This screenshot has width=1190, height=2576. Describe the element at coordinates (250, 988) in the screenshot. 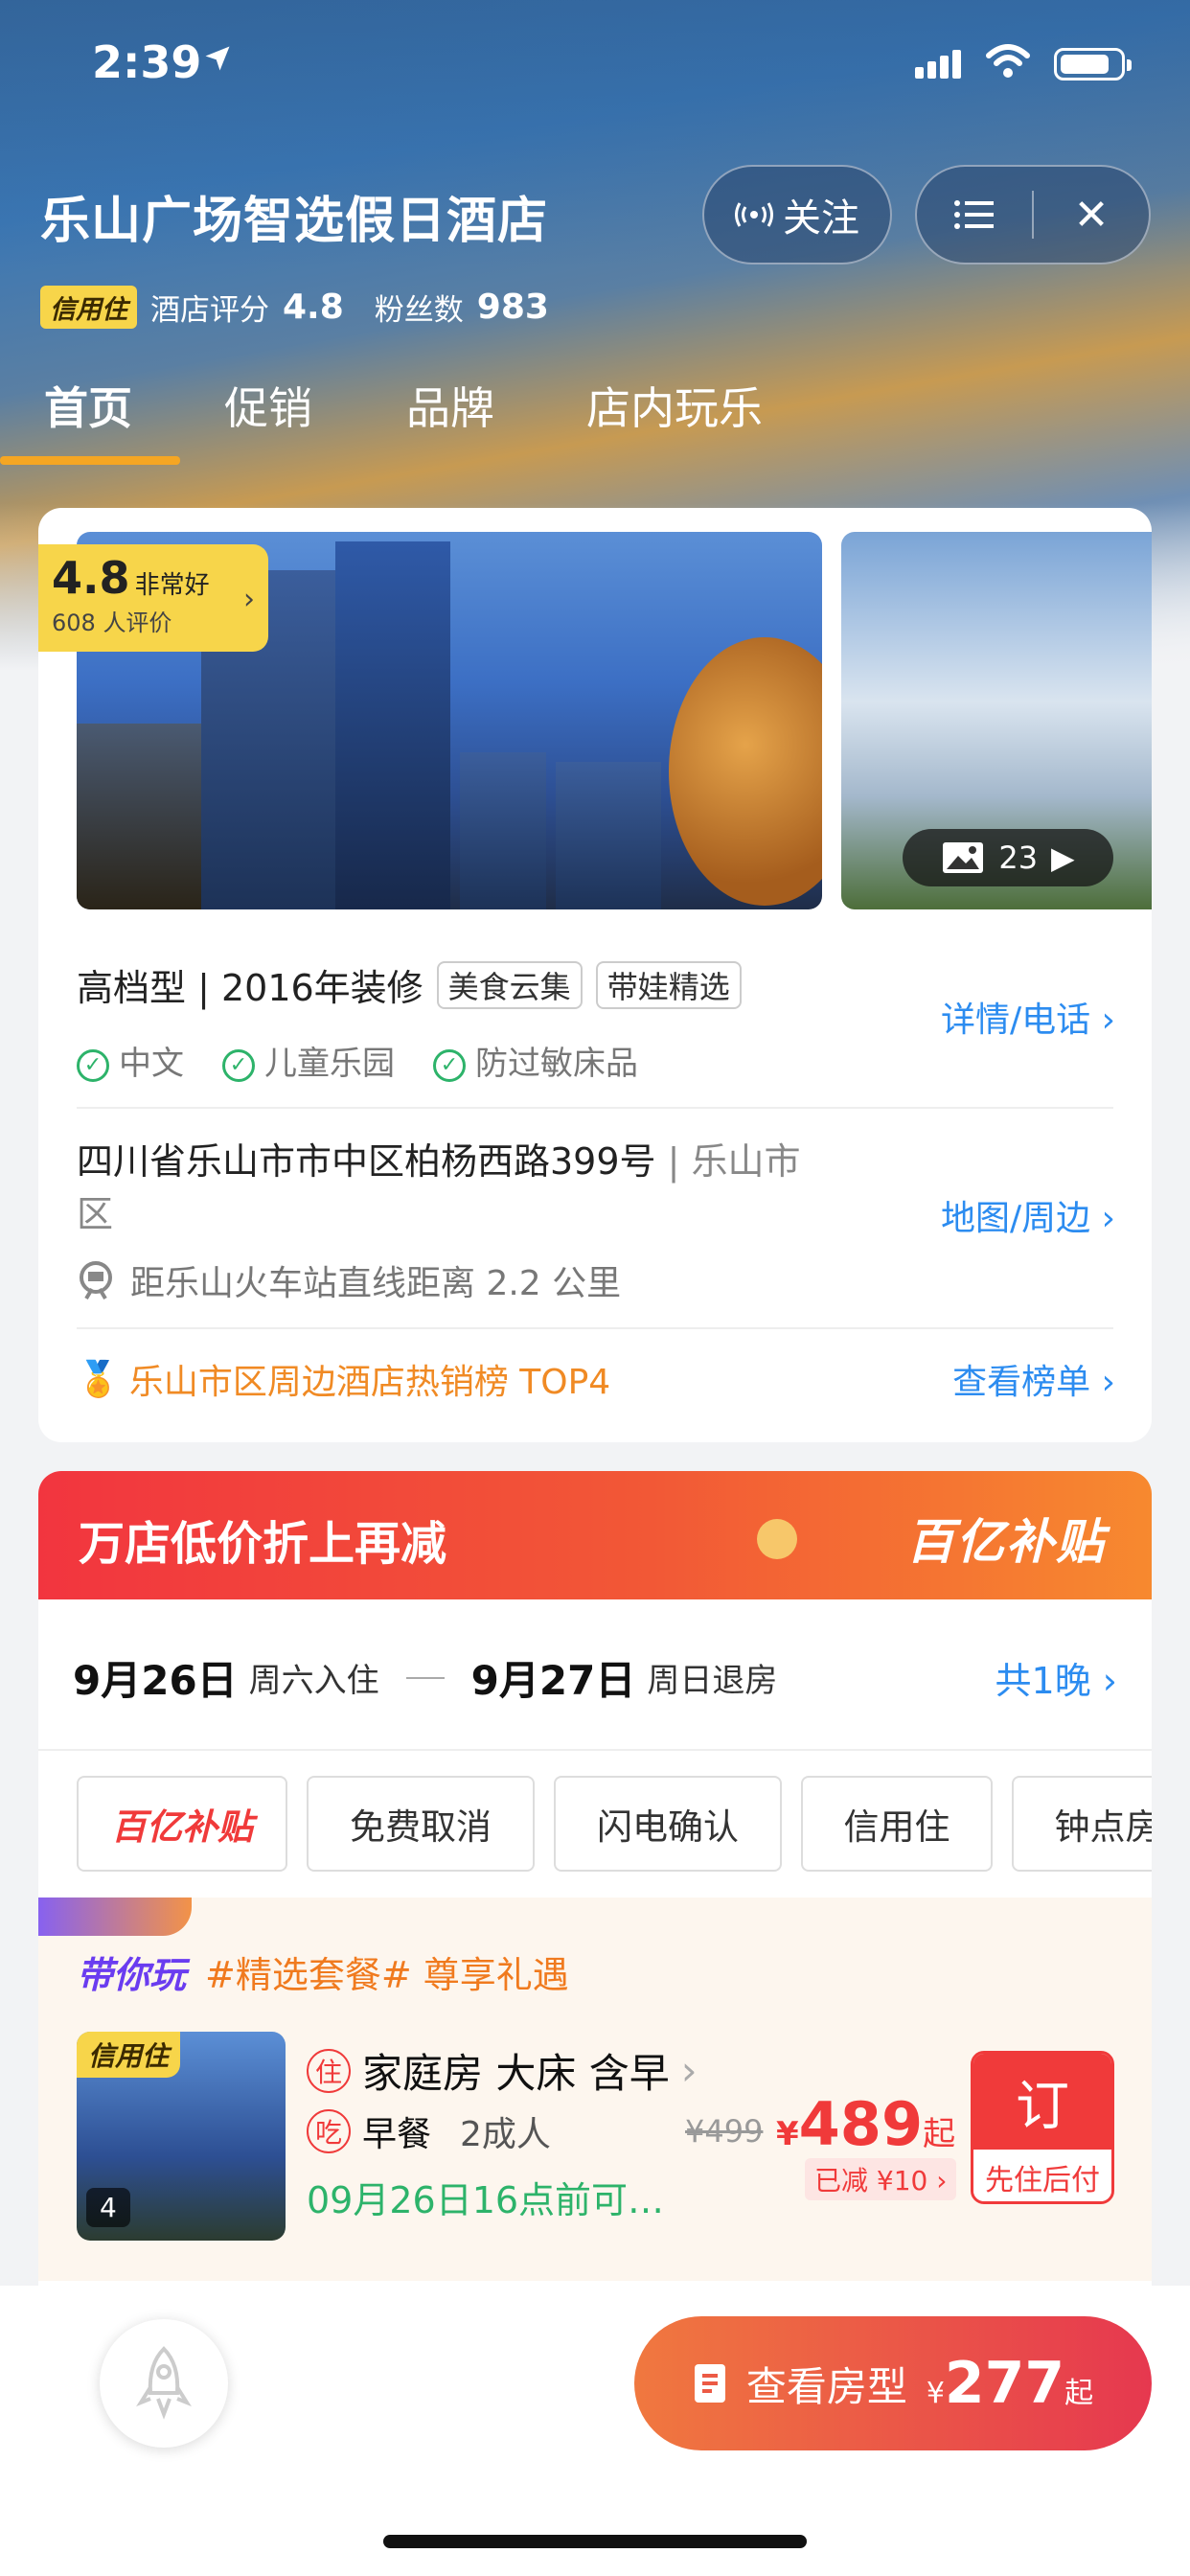

I see `hotel-grade: 高档型 | 2016年装修` at that location.